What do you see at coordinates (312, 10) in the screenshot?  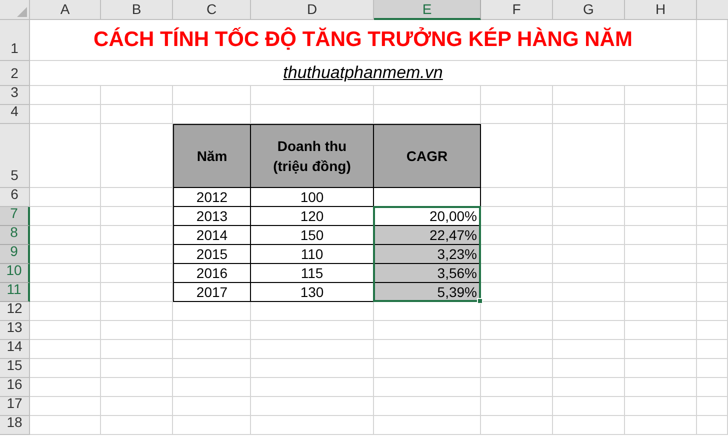 I see `column-header: D` at bounding box center [312, 10].